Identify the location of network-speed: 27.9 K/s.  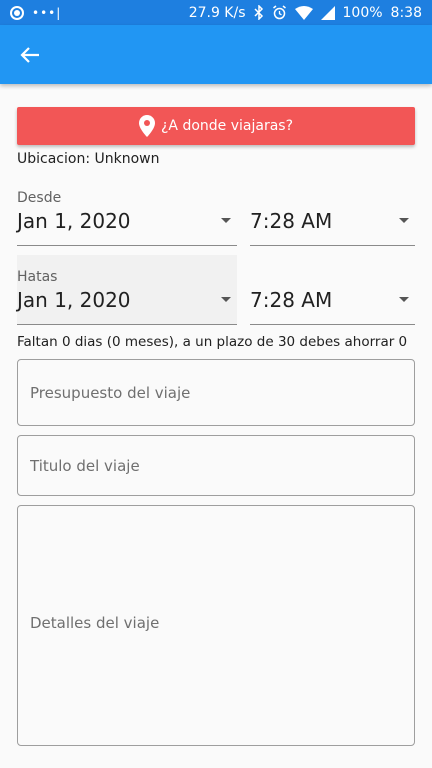
(217, 12).